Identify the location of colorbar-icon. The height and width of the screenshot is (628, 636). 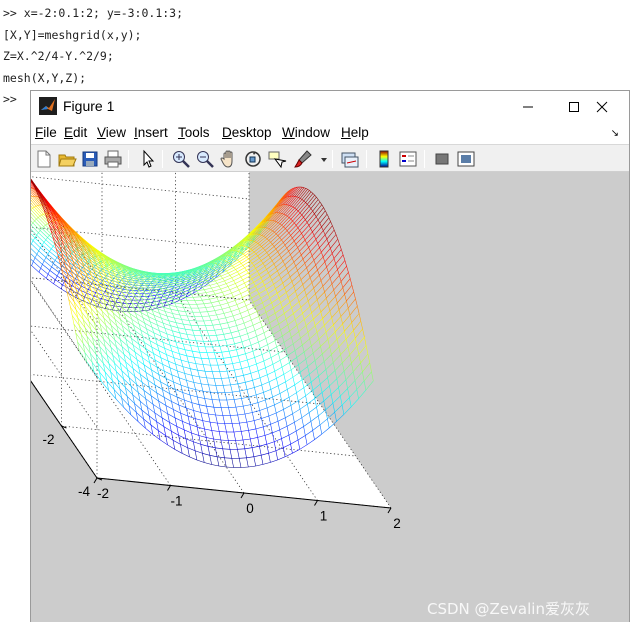
(384, 159).